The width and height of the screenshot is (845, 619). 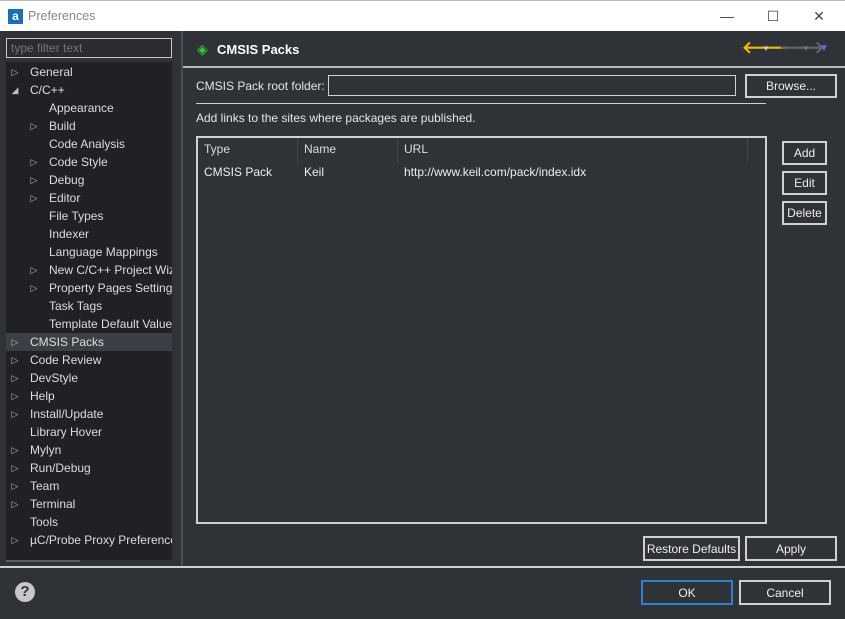 What do you see at coordinates (89, 504) in the screenshot?
I see `tree-item: ▷ Terminal` at bounding box center [89, 504].